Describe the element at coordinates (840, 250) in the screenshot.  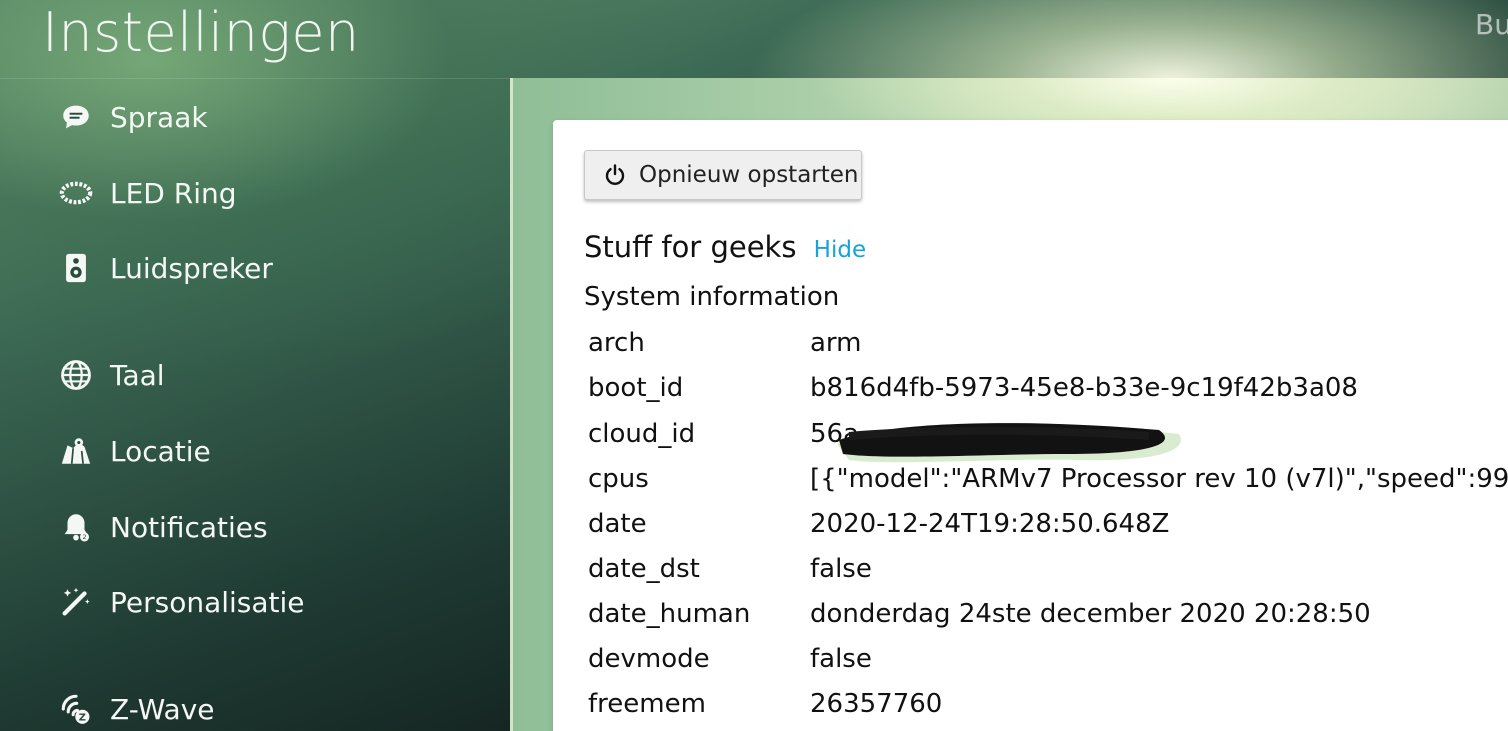
I see `hide-link: Hide` at that location.